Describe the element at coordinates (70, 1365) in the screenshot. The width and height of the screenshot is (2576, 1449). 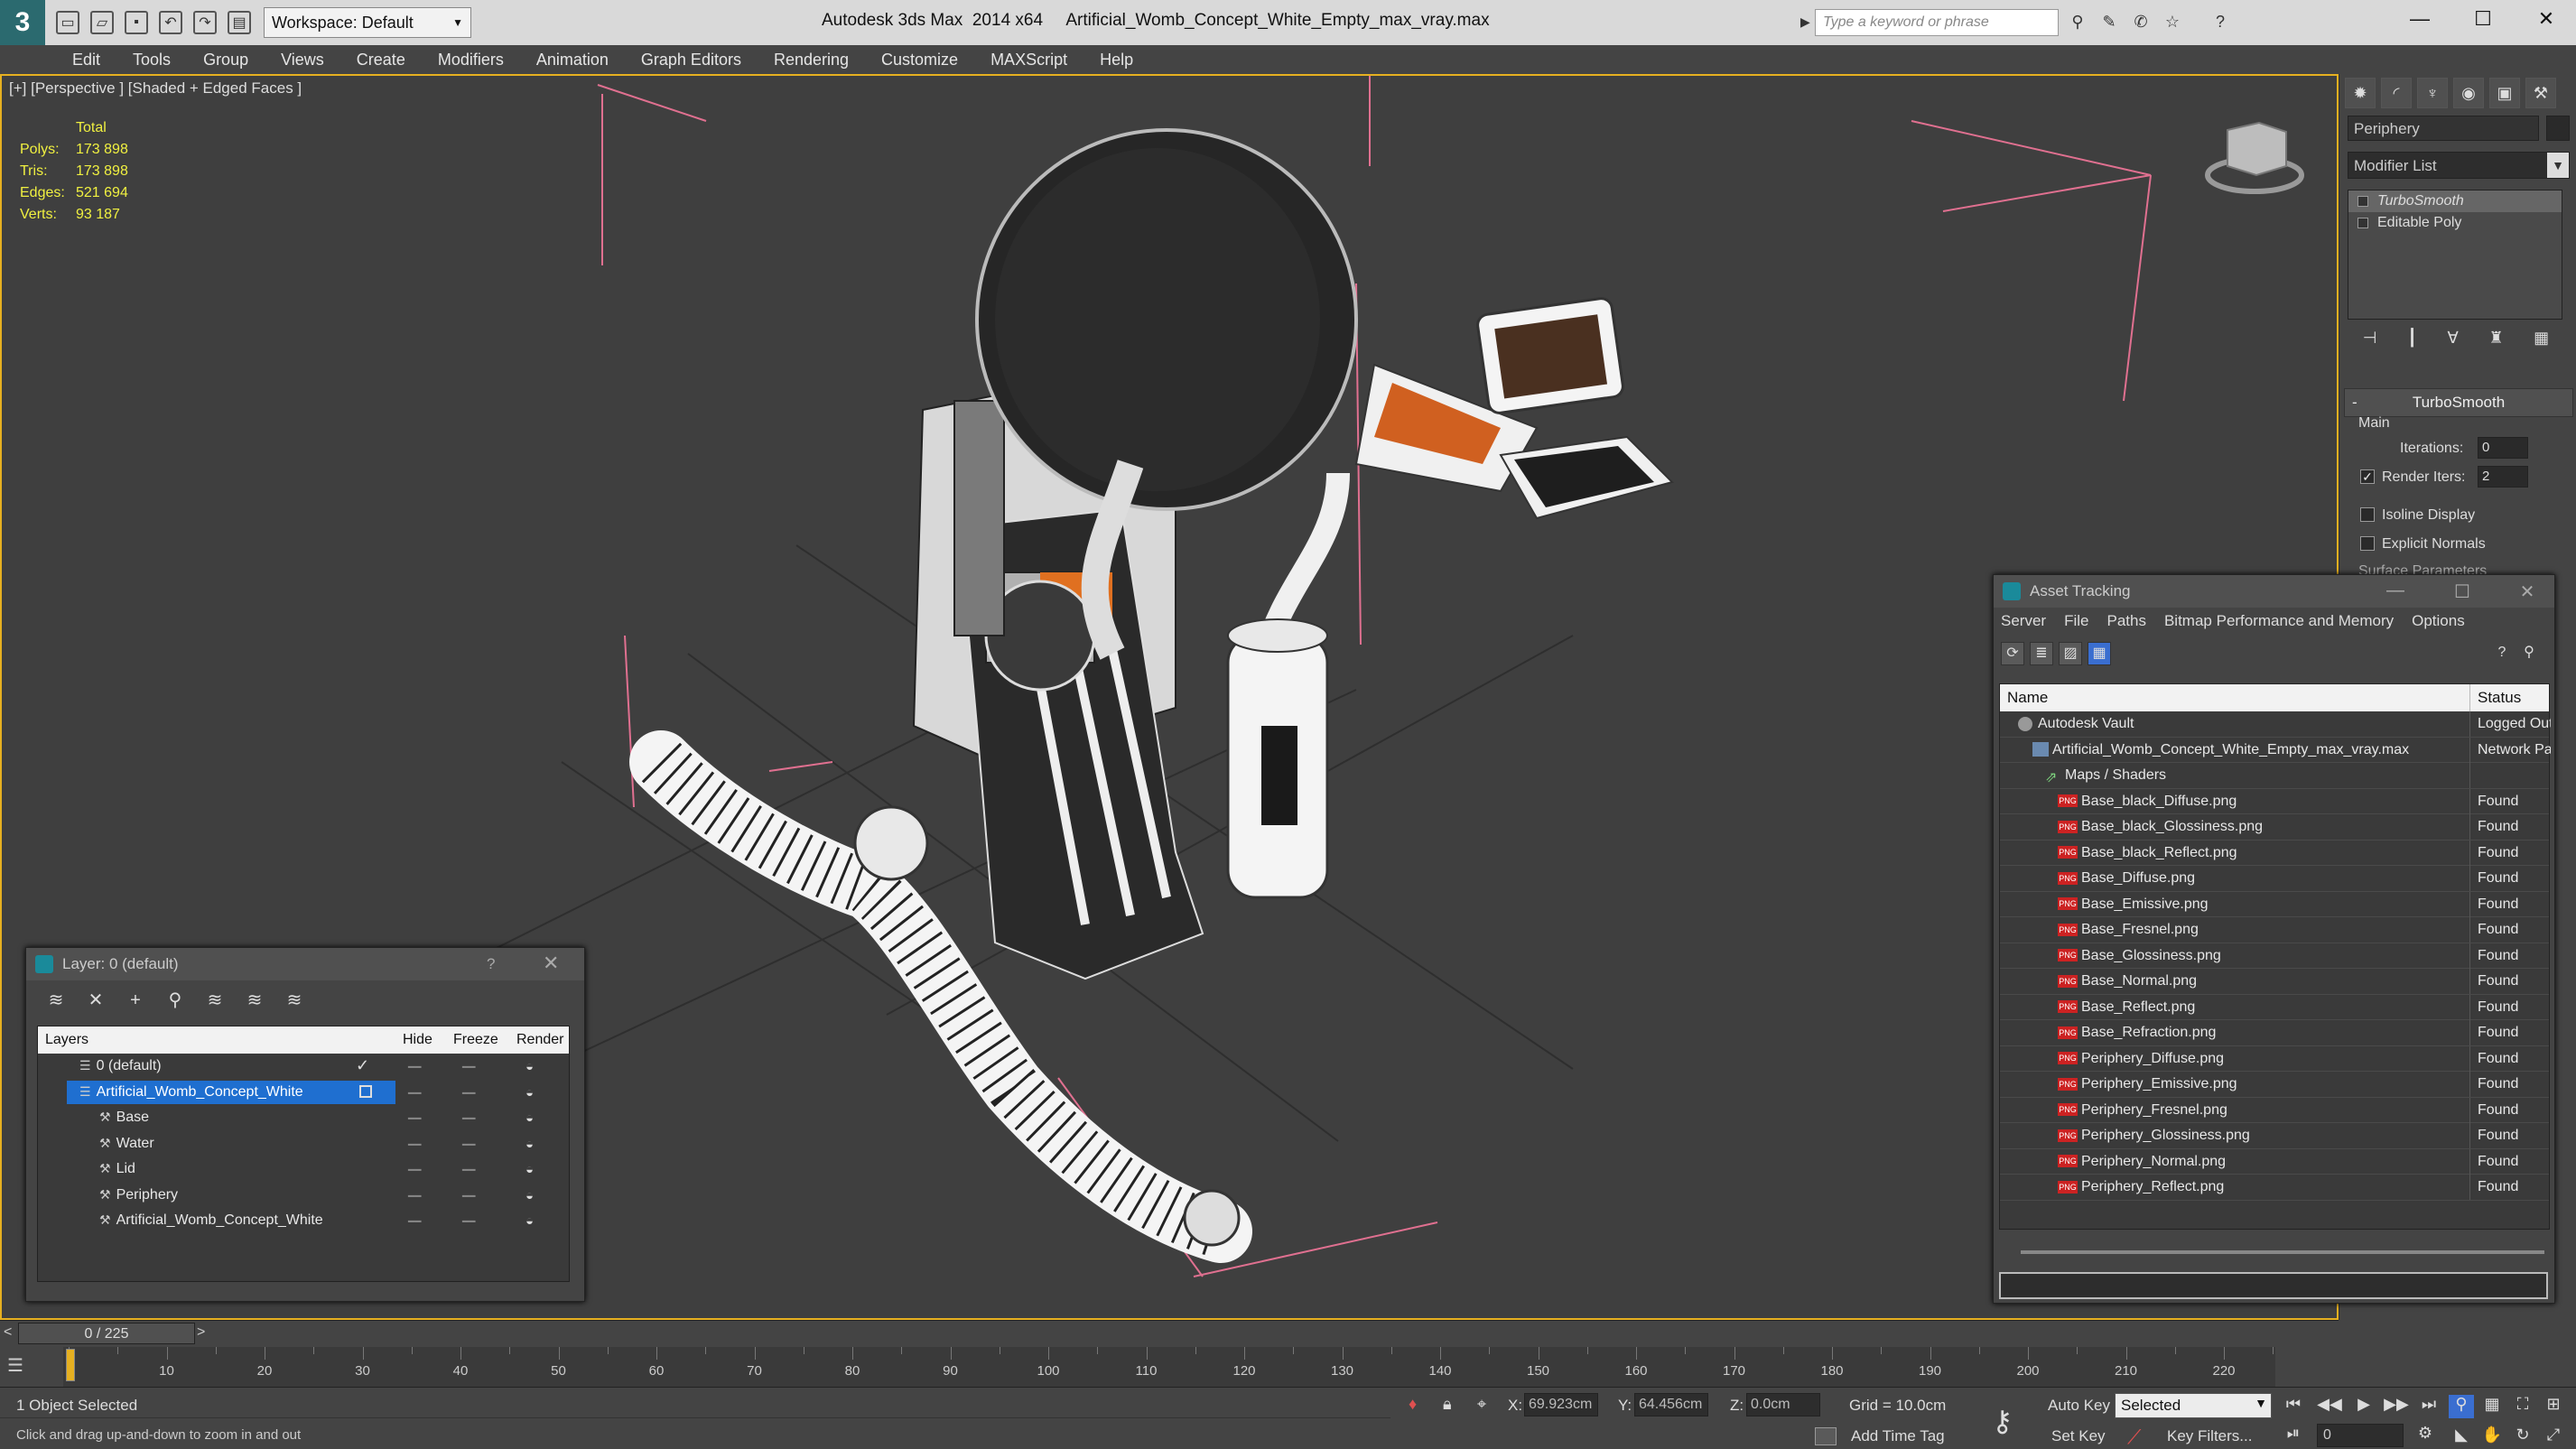
I see `time-playhead` at that location.